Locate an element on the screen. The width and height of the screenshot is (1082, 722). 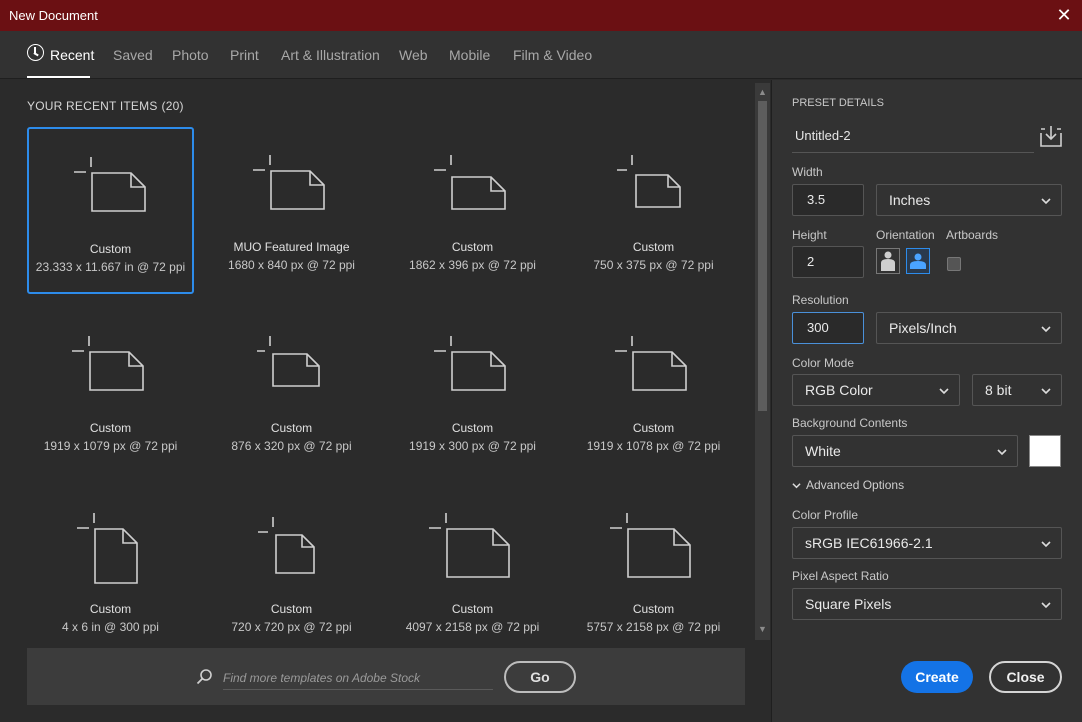
recent-item-card: Custom 1919 x 300 px @ 72 ppi is located at coordinates (472, 391).